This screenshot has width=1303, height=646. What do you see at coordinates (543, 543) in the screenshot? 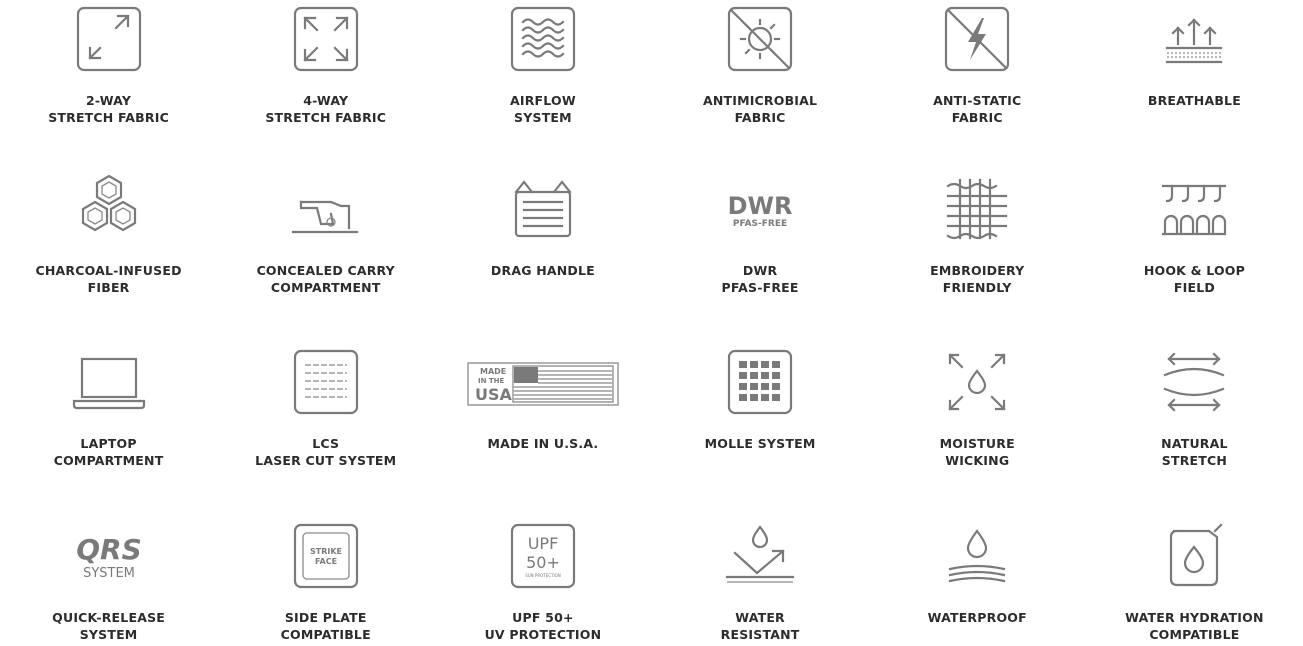
I see `upf-icon-text: UPF` at bounding box center [543, 543].